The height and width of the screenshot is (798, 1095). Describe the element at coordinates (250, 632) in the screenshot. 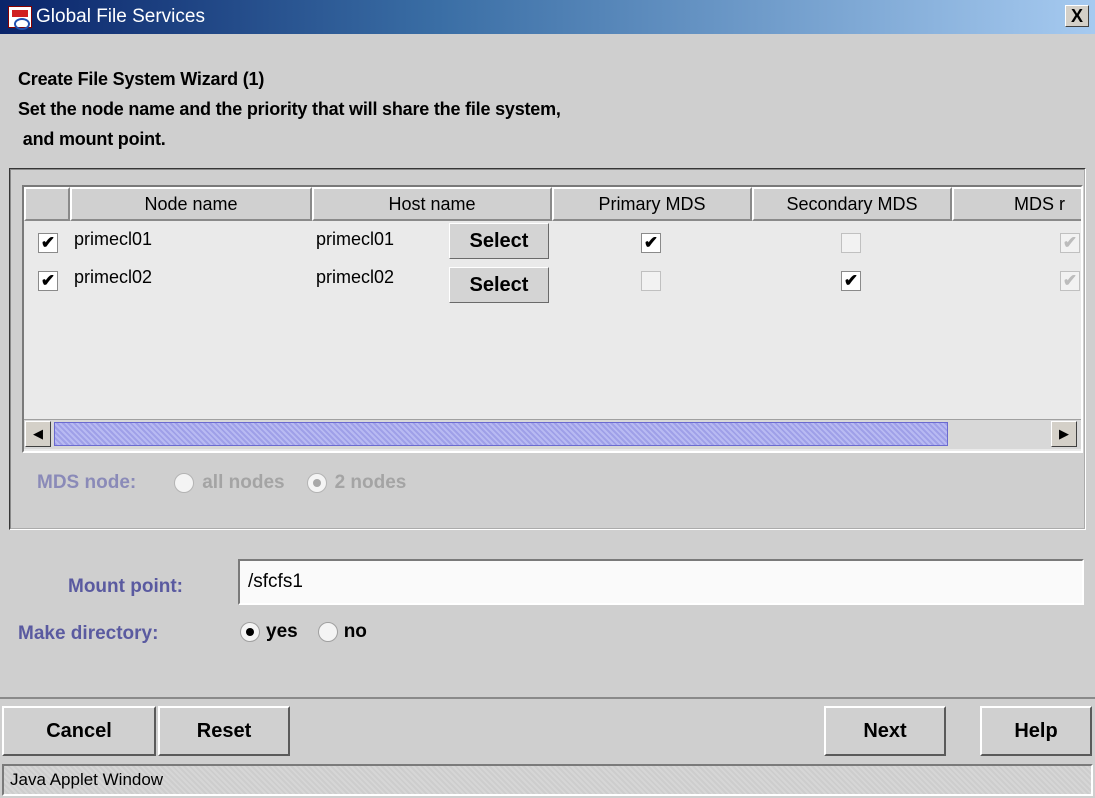

I see `radio-yes` at that location.